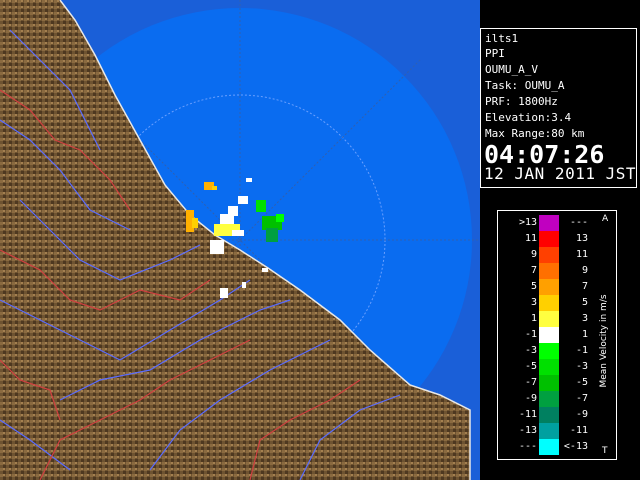 The height and width of the screenshot is (480, 640). I want to click on legend-low-value: 11, so click(530, 238).